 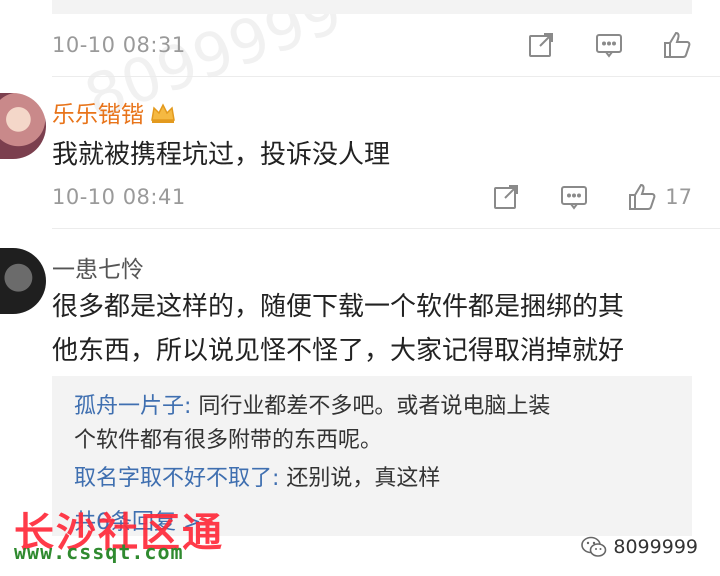 I want to click on like-button, so click(x=677, y=45).